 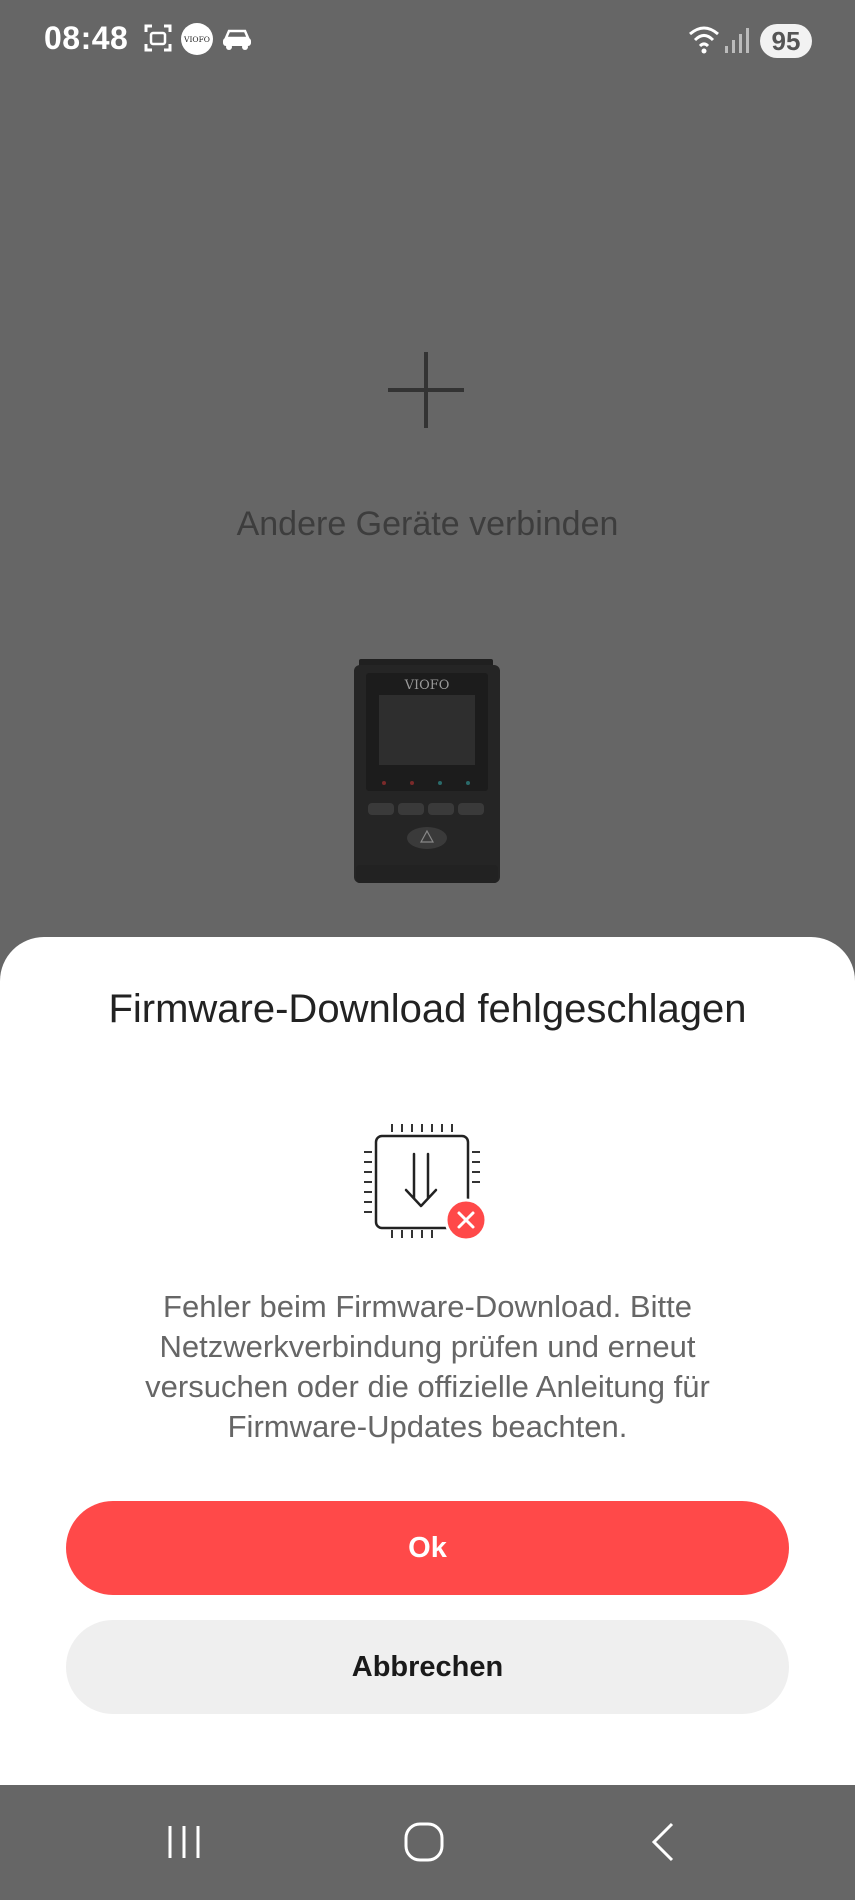 I want to click on navigation-bar, so click(x=427, y=1842).